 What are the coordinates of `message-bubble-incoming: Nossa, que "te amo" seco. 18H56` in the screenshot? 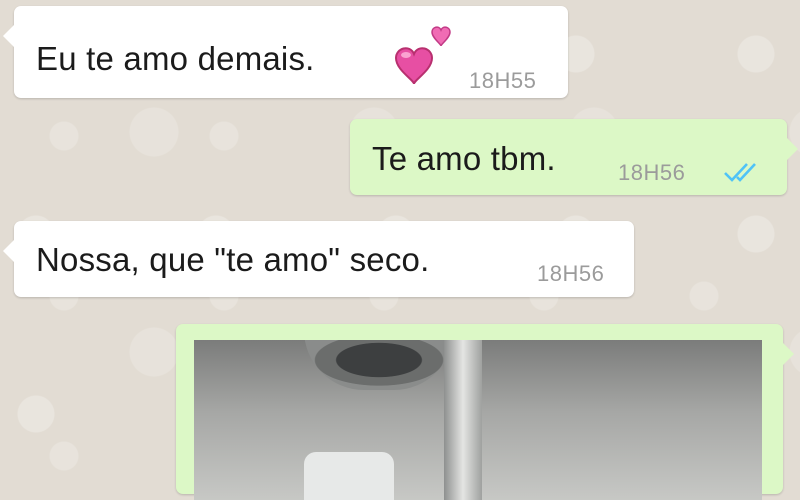 It's located at (318, 259).